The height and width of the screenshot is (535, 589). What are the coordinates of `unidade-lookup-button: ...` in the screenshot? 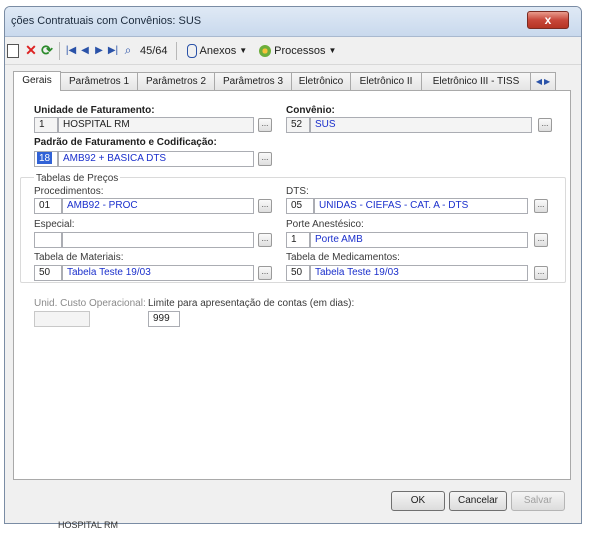 It's located at (265, 125).